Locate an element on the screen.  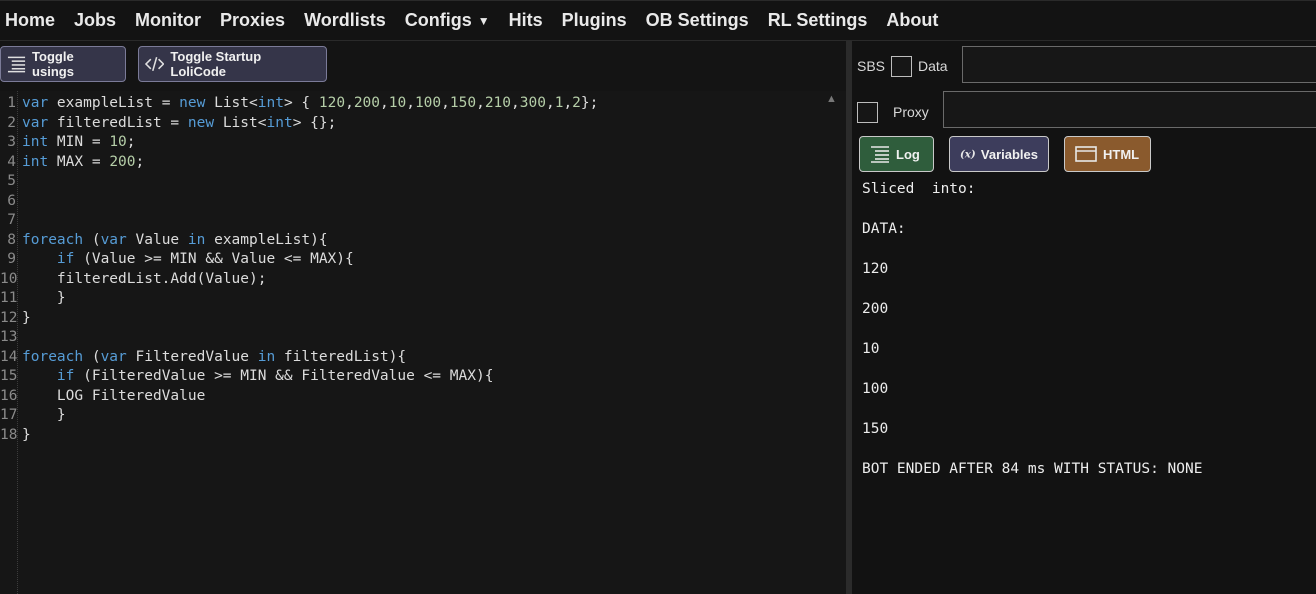
code-text: var filteredList = new List<int> {}; is located at coordinates (179, 122).